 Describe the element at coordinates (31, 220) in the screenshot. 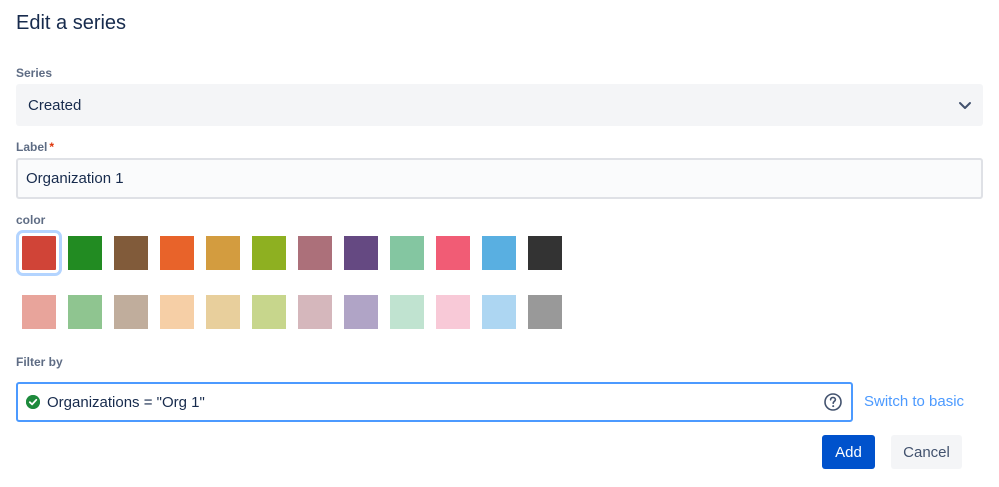

I see `color-label: color` at that location.